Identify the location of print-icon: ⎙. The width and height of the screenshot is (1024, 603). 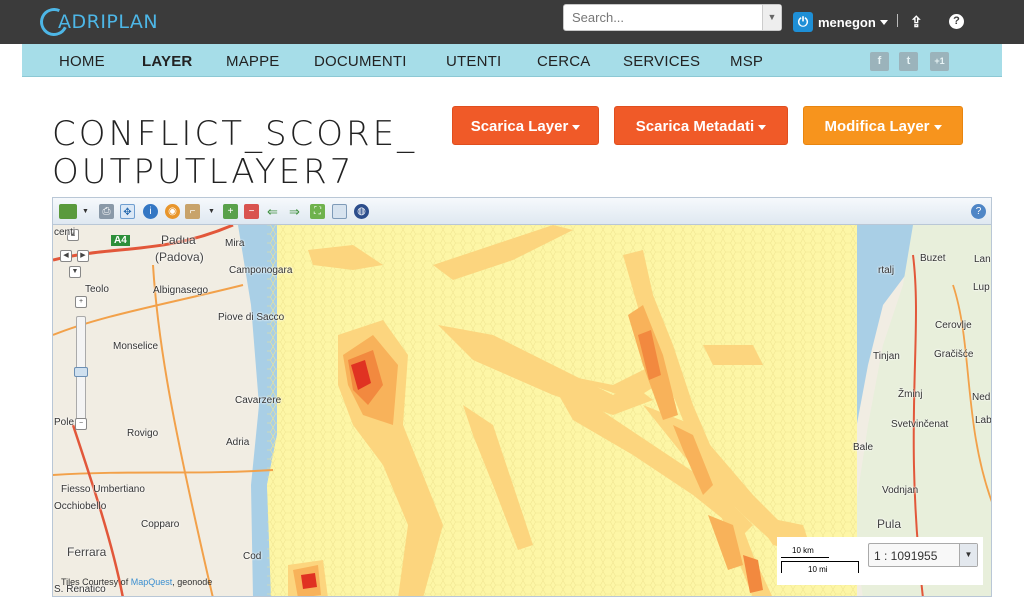
(106, 211).